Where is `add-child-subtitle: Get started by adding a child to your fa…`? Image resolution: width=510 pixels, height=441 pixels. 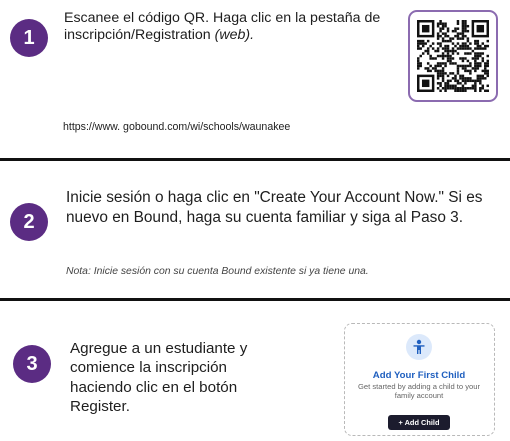
add-child-subtitle: Get started by adding a child to your fa… is located at coordinates (419, 391).